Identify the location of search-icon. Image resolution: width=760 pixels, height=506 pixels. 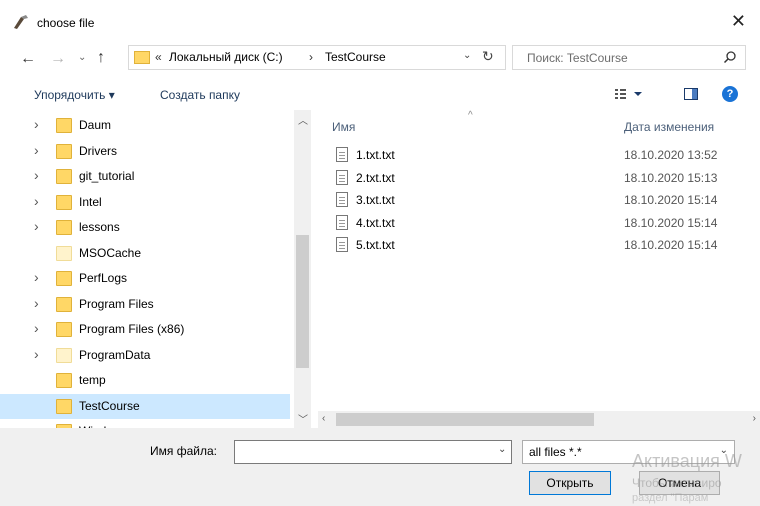
(730, 57).